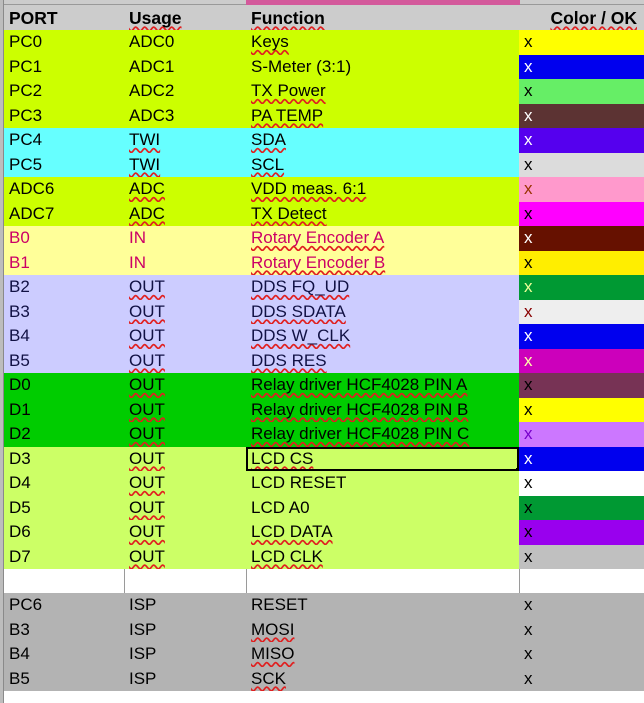 This screenshot has height=703, width=644. I want to click on cell-usage: ADC1, so click(185, 66).